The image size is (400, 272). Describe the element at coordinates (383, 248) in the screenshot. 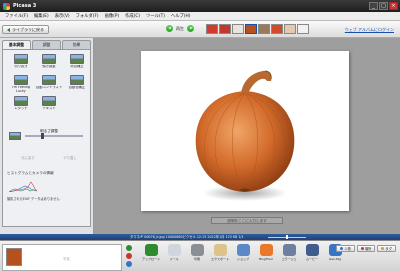

I see `tags-icon` at that location.